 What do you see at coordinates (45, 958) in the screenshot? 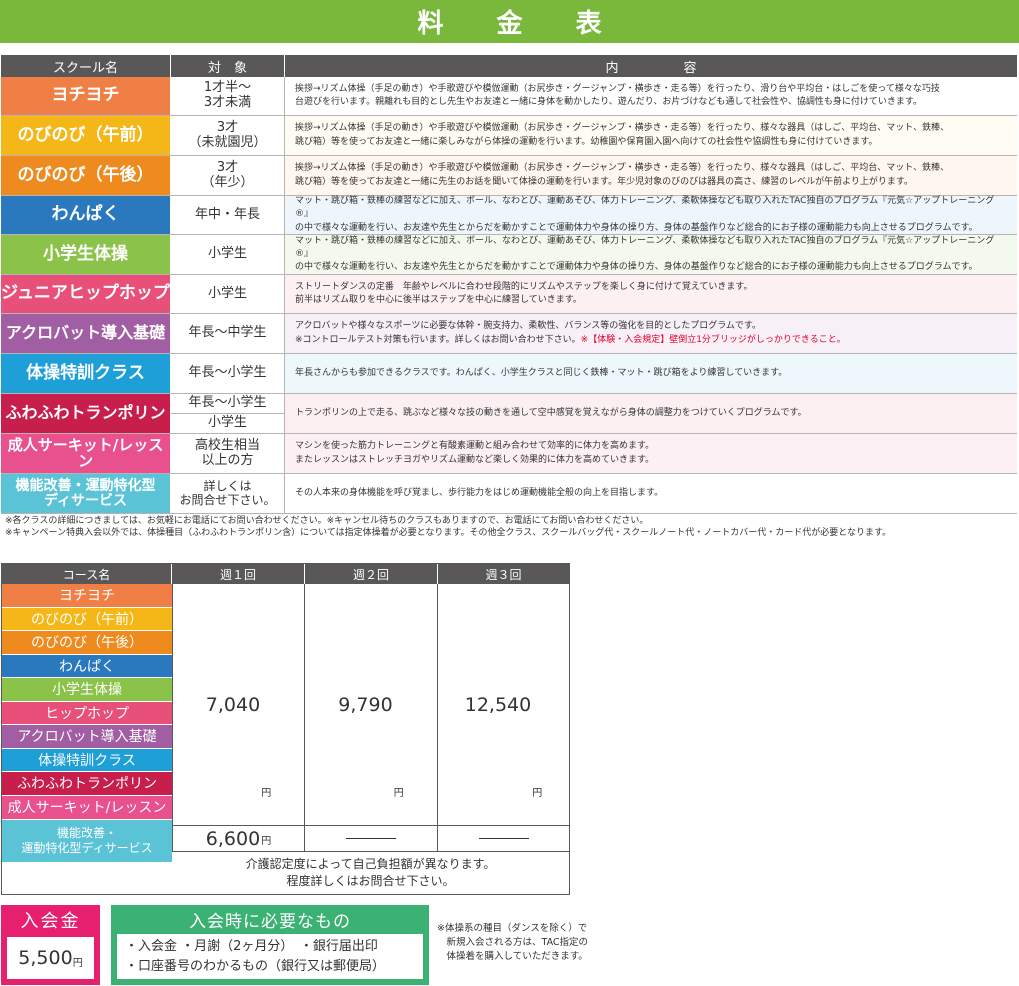
I see `entry-fee-amount: 5,500` at bounding box center [45, 958].